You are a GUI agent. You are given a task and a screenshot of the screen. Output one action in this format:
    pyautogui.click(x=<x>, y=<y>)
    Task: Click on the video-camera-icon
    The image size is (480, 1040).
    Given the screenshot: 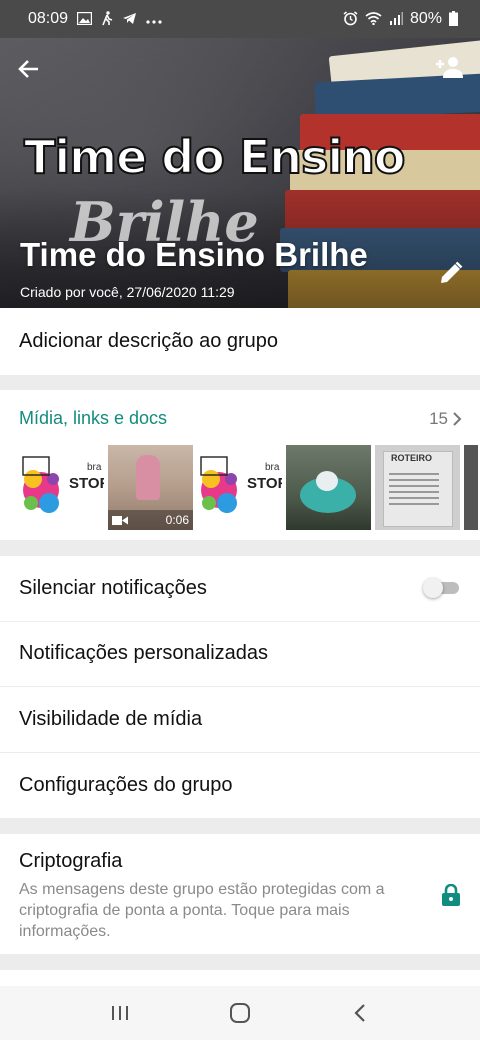 What is the action you would take?
    pyautogui.click(x=120, y=520)
    